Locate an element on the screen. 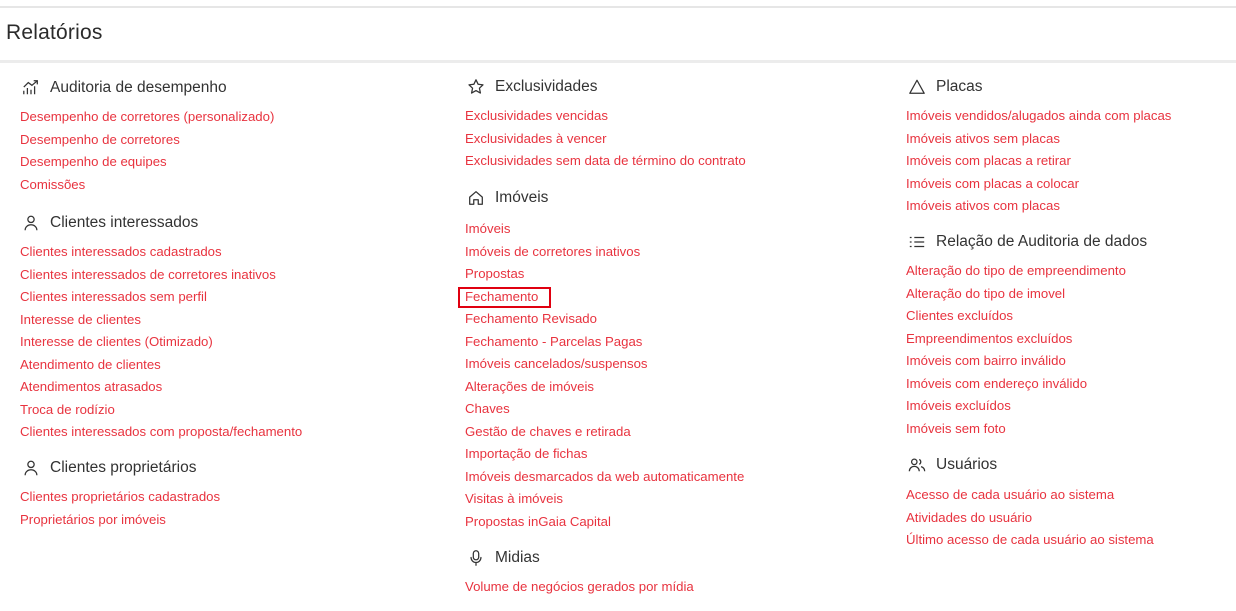 The image size is (1236, 611). link-alteracao-tipo-imovel: Alteração do tipo de imovel is located at coordinates (1016, 294).